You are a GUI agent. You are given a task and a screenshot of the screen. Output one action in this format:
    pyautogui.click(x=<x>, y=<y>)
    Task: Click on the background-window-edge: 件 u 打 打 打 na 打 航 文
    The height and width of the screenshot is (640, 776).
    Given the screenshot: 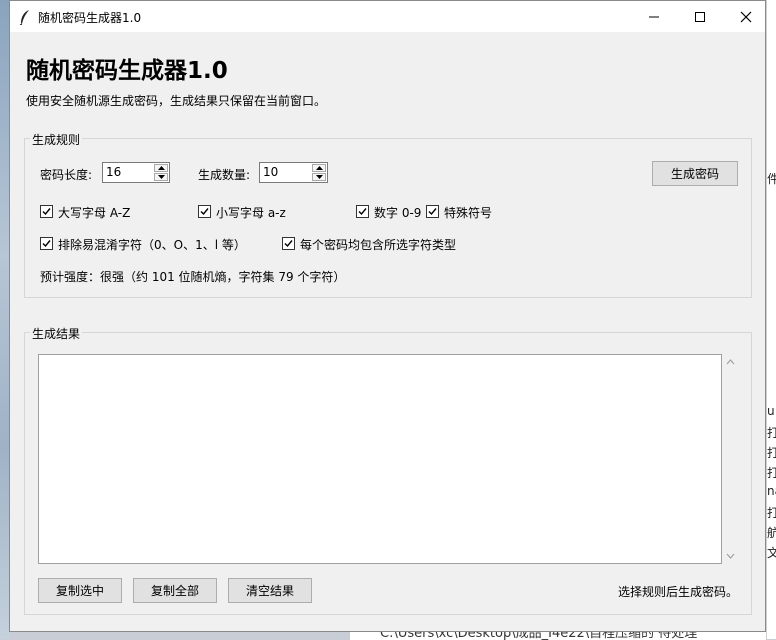 What is the action you would take?
    pyautogui.click(x=771, y=319)
    